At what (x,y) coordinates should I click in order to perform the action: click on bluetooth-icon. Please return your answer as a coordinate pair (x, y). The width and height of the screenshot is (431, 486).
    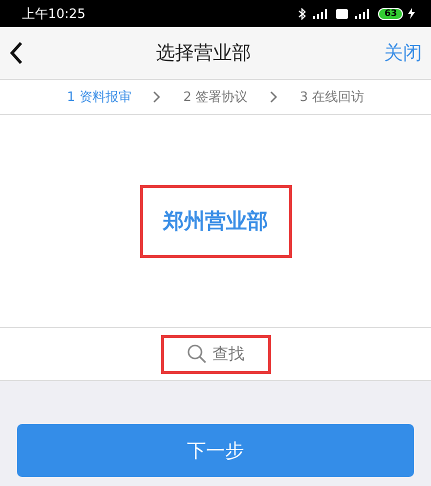
    Looking at the image, I should click on (302, 14).